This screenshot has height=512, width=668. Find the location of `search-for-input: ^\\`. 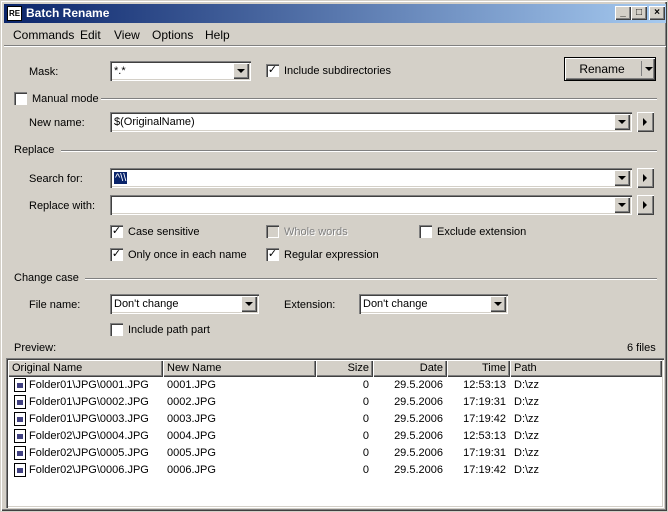

search-for-input: ^\\ is located at coordinates (371, 178).